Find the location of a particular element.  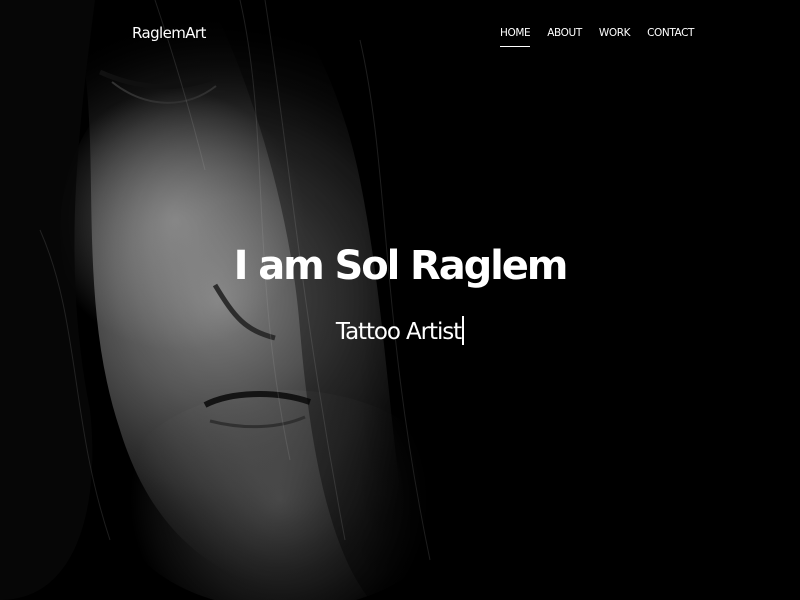

brand-logo: RaglemArt is located at coordinates (169, 33).